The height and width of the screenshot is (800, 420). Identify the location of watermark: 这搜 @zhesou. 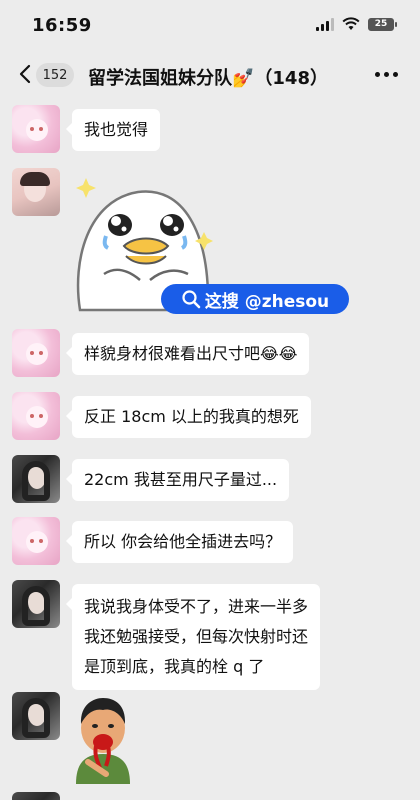
(255, 299).